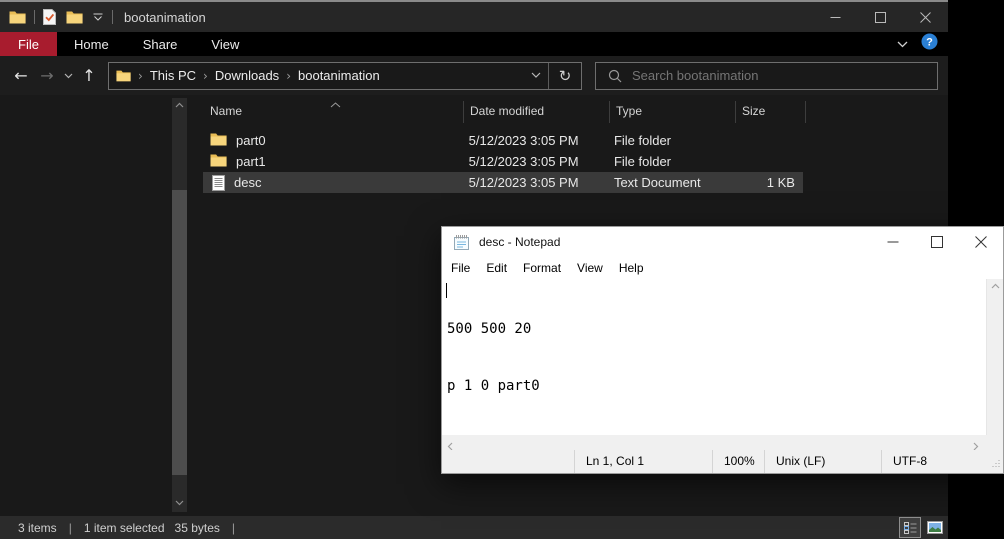 The width and height of the screenshot is (1004, 539). Describe the element at coordinates (49, 17) in the screenshot. I see `quick-access-properties-icon` at that location.